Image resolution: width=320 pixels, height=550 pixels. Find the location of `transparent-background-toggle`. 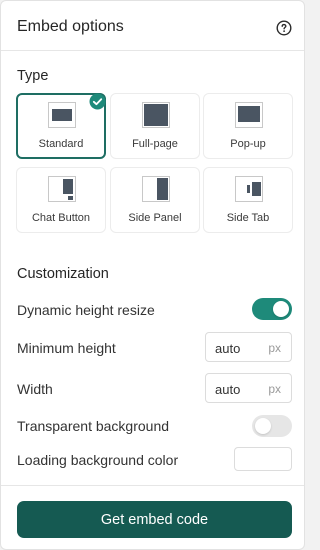

transparent-background-toggle is located at coordinates (272, 426).